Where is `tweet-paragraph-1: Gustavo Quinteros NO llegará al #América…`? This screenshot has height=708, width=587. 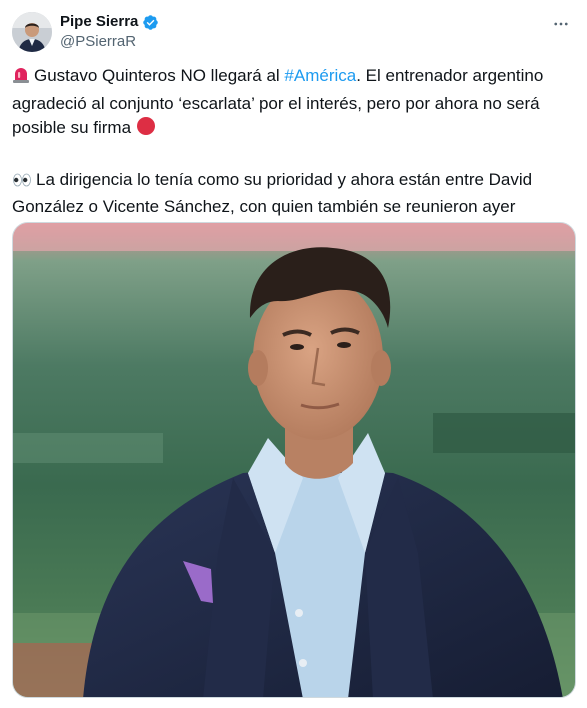
tweet-paragraph-1: Gustavo Quinteros NO llegará al #América… is located at coordinates (292, 104).